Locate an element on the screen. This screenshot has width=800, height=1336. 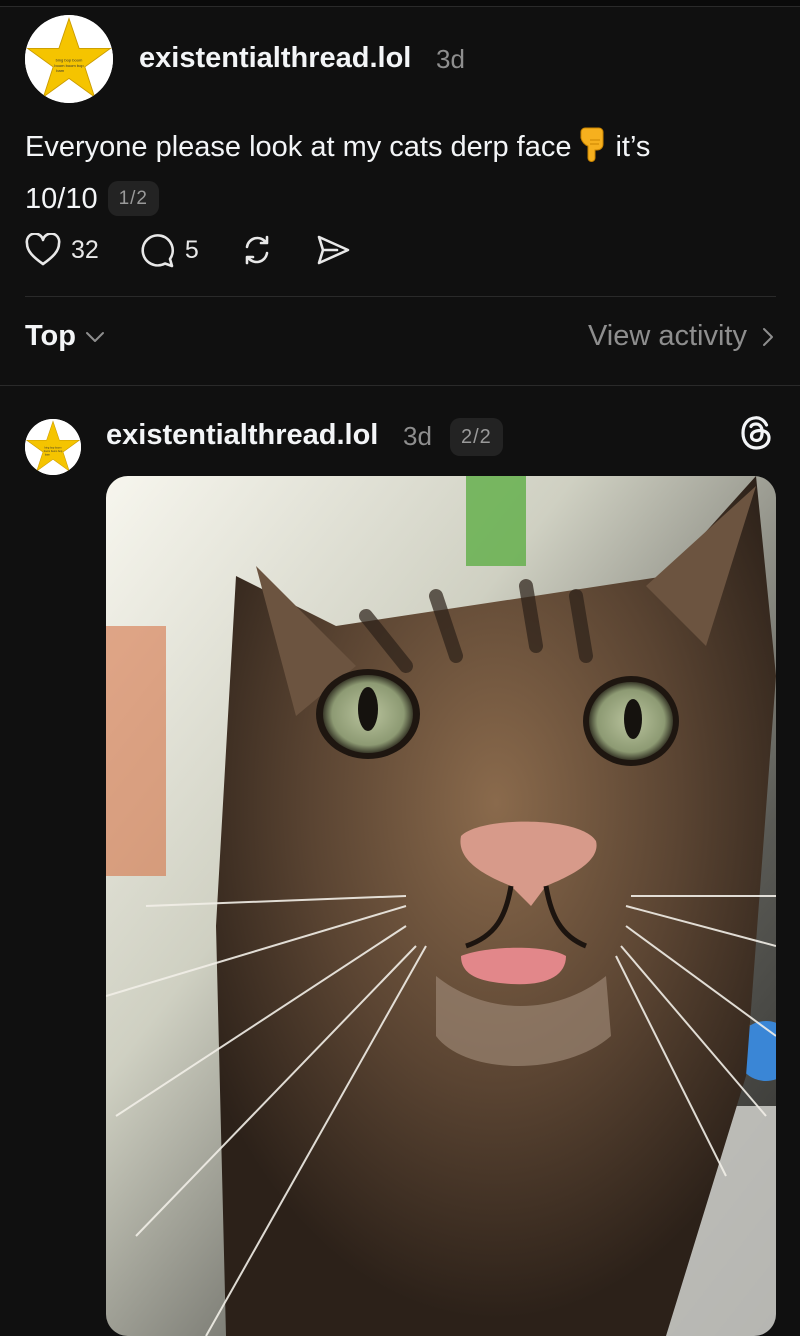
like-count: 32 is located at coordinates (85, 249).